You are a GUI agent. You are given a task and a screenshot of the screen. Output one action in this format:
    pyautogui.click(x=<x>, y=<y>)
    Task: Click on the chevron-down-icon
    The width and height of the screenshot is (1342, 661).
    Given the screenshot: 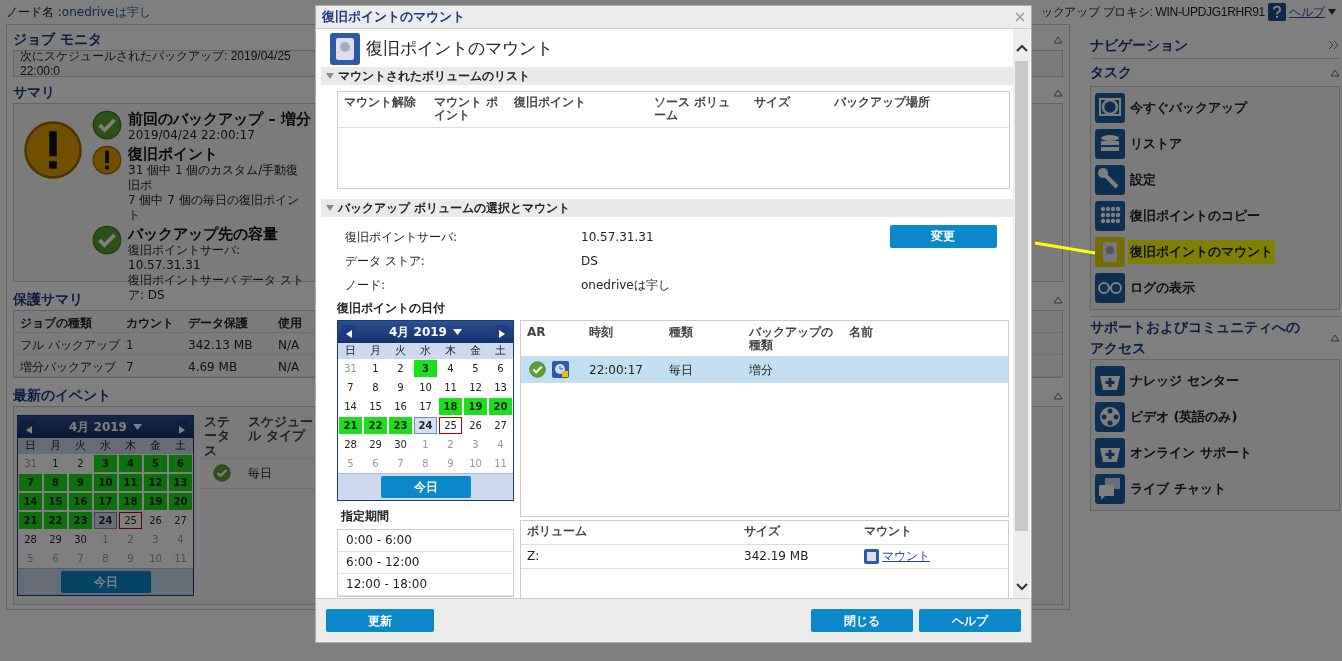 What is the action you would take?
    pyautogui.click(x=1021, y=586)
    